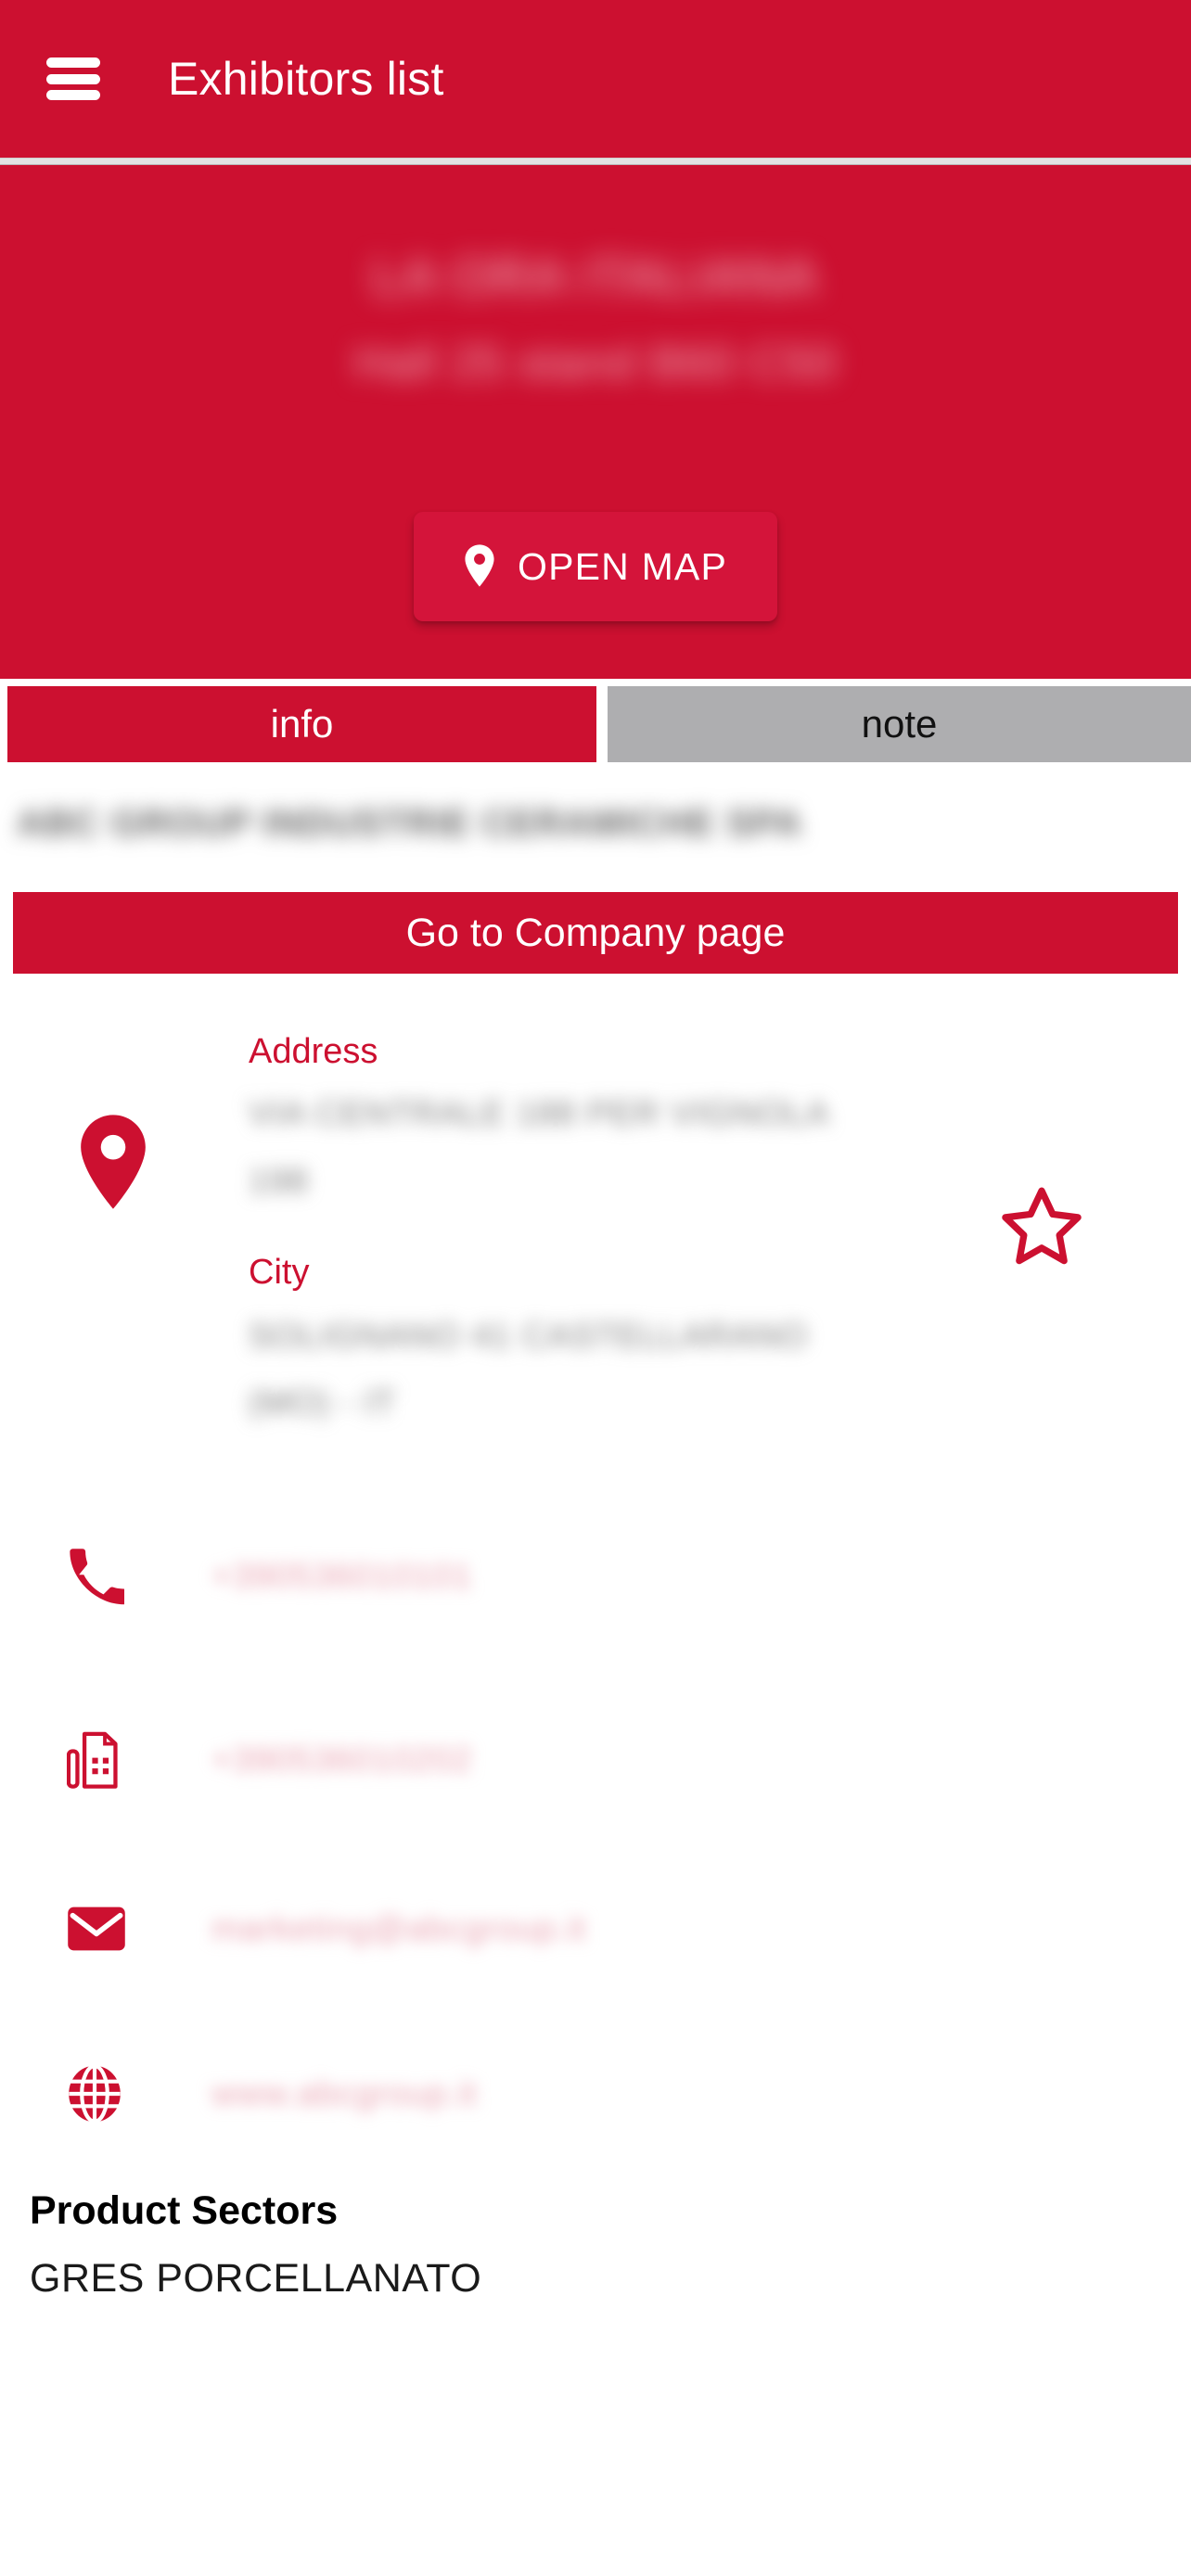 Image resolution: width=1191 pixels, height=2576 pixels. What do you see at coordinates (399, 1928) in the screenshot?
I see `email-value: marketing@abcgroup.it` at bounding box center [399, 1928].